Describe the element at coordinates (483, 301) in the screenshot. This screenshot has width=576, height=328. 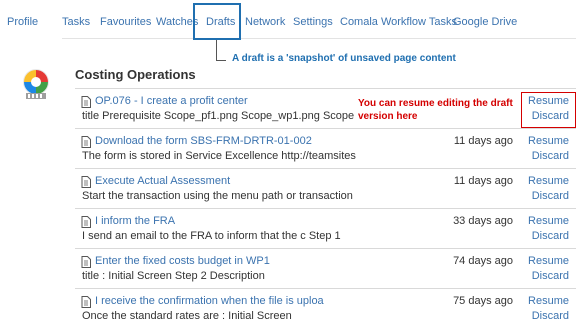
I see `draft-age: 75 days ago` at that location.